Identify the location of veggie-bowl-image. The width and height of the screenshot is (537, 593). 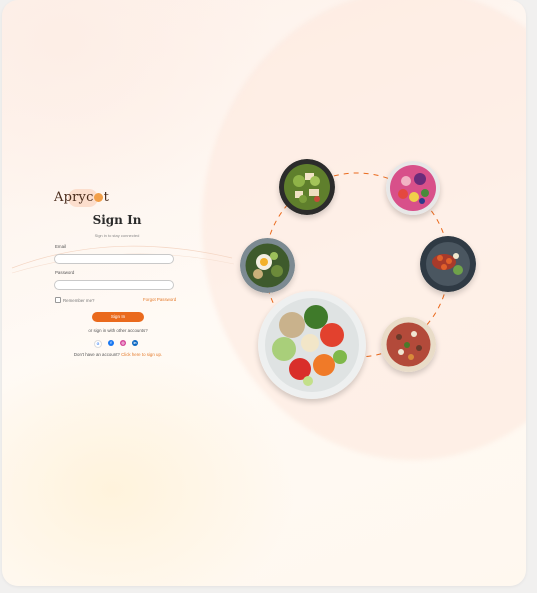
(312, 345).